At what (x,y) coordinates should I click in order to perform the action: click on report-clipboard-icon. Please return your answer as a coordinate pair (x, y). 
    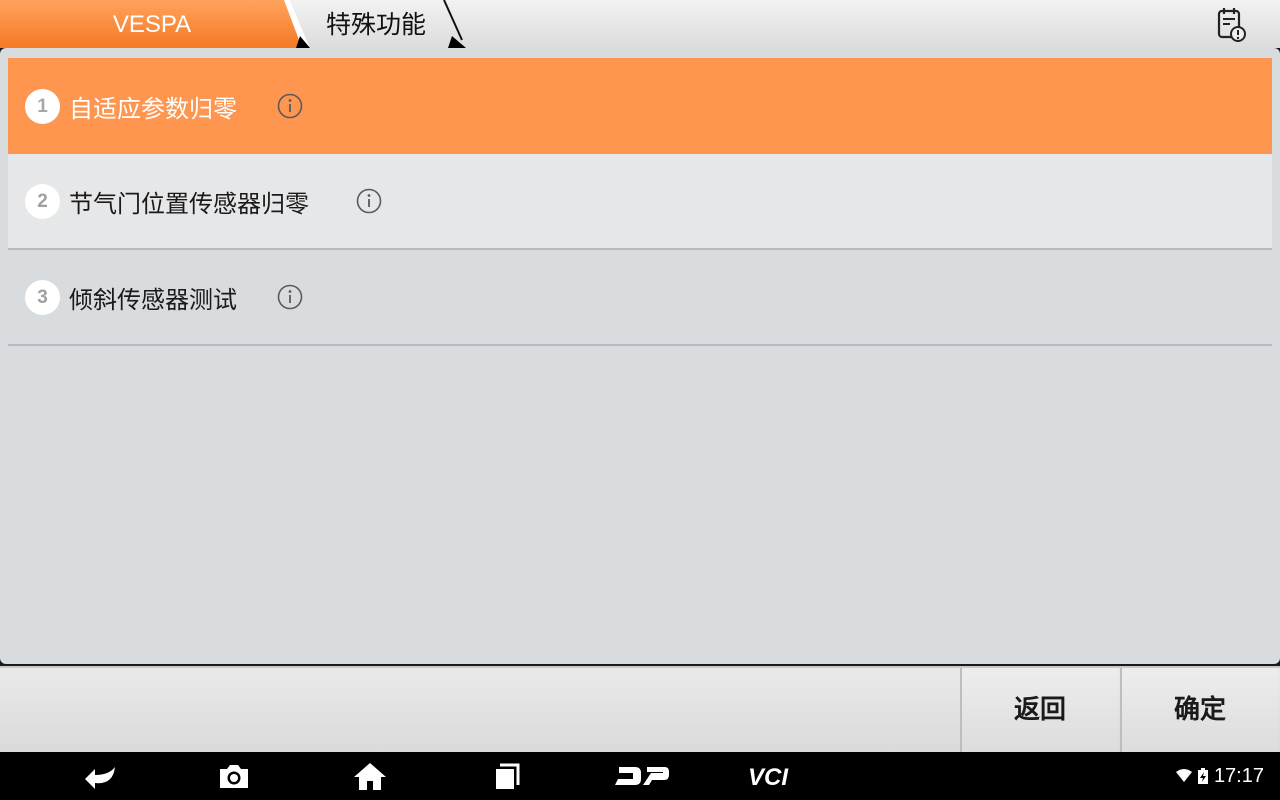
    Looking at the image, I should click on (1230, 24).